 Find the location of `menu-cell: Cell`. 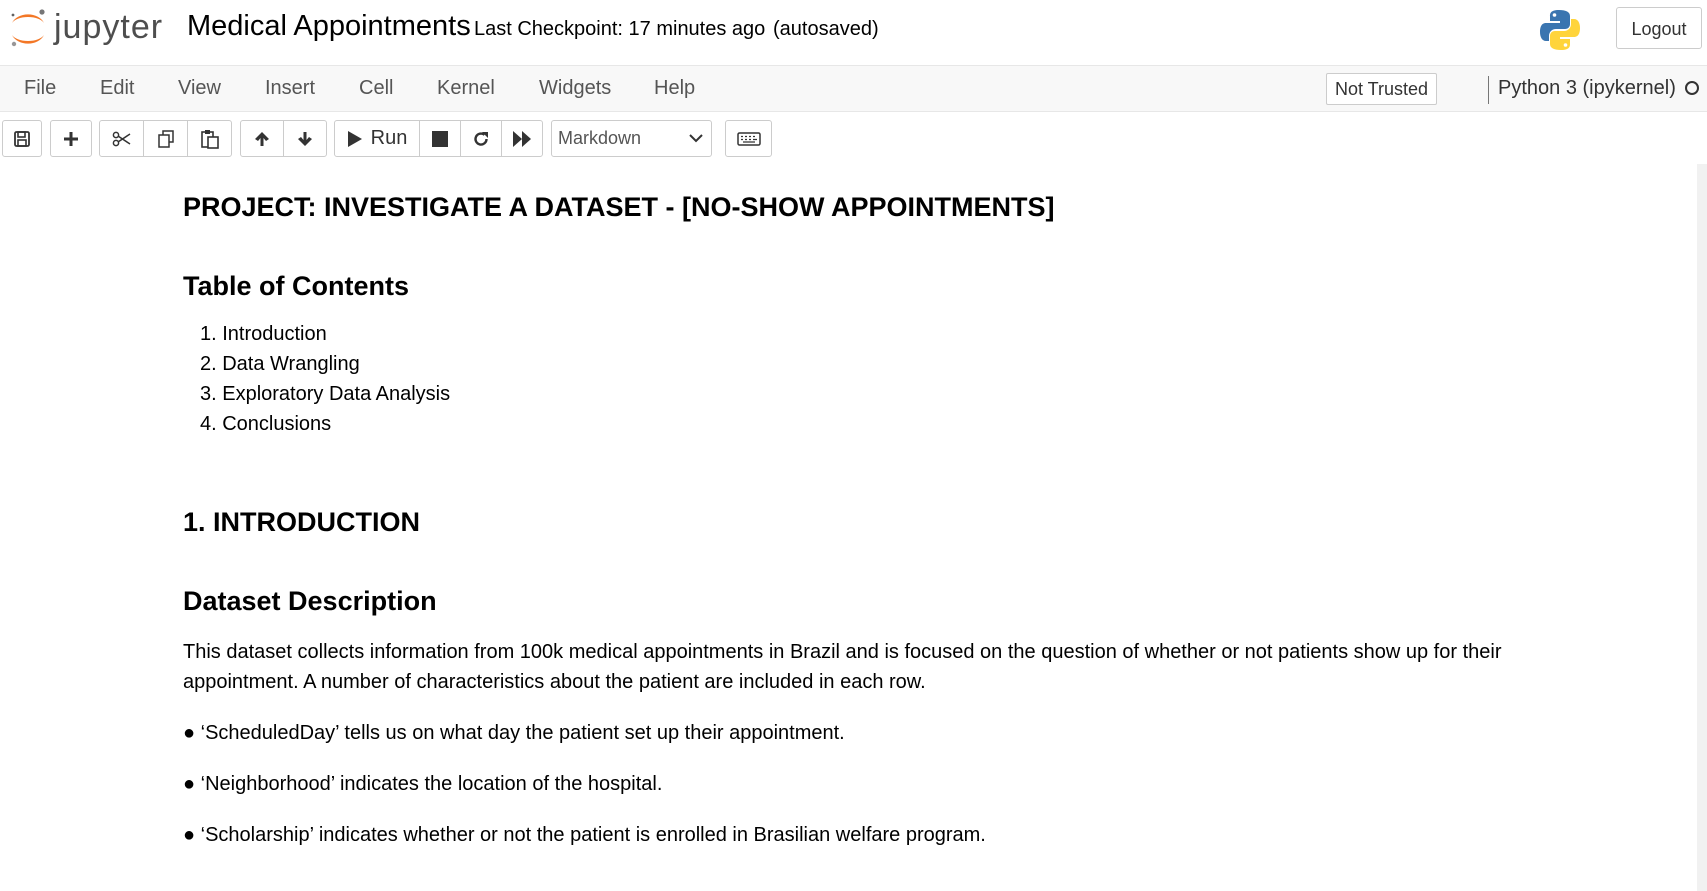

menu-cell: Cell is located at coordinates (376, 88).